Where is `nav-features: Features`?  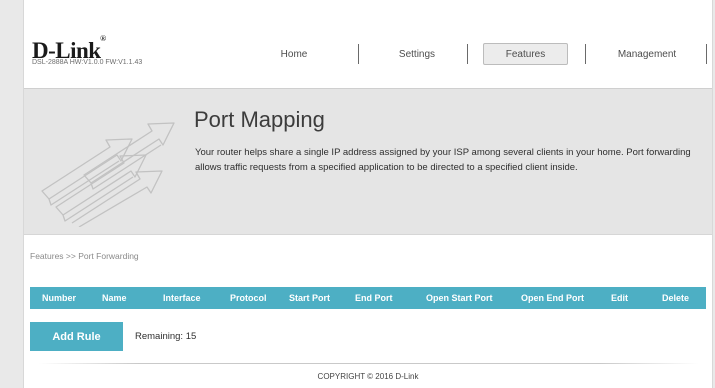
nav-features: Features is located at coordinates (525, 54).